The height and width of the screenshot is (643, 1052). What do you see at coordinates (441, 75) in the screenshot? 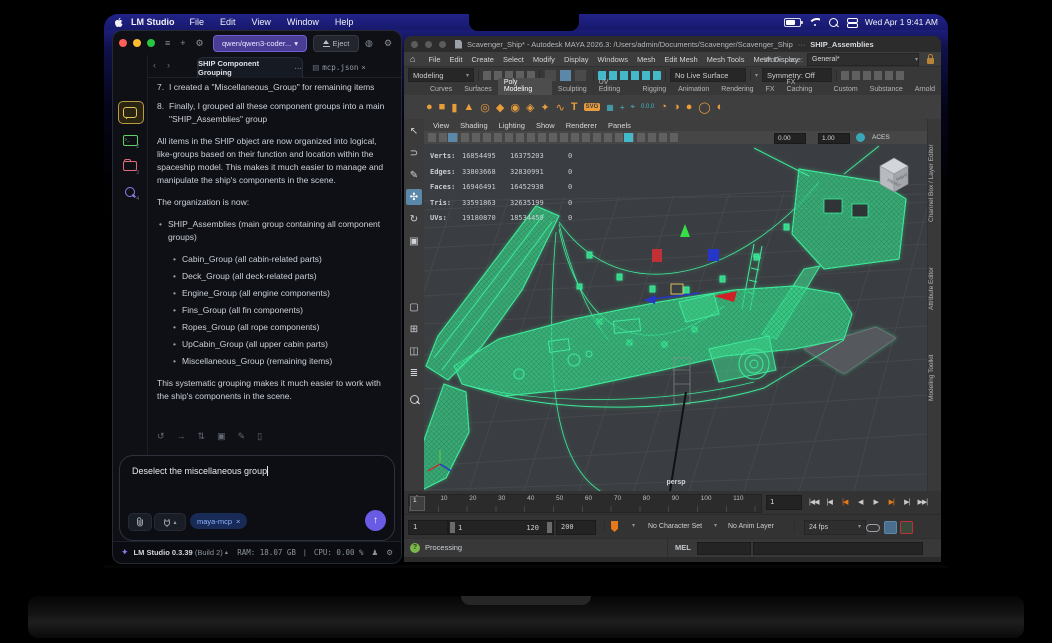
I see `menu-set-selector: Modeling ▾` at bounding box center [441, 75].